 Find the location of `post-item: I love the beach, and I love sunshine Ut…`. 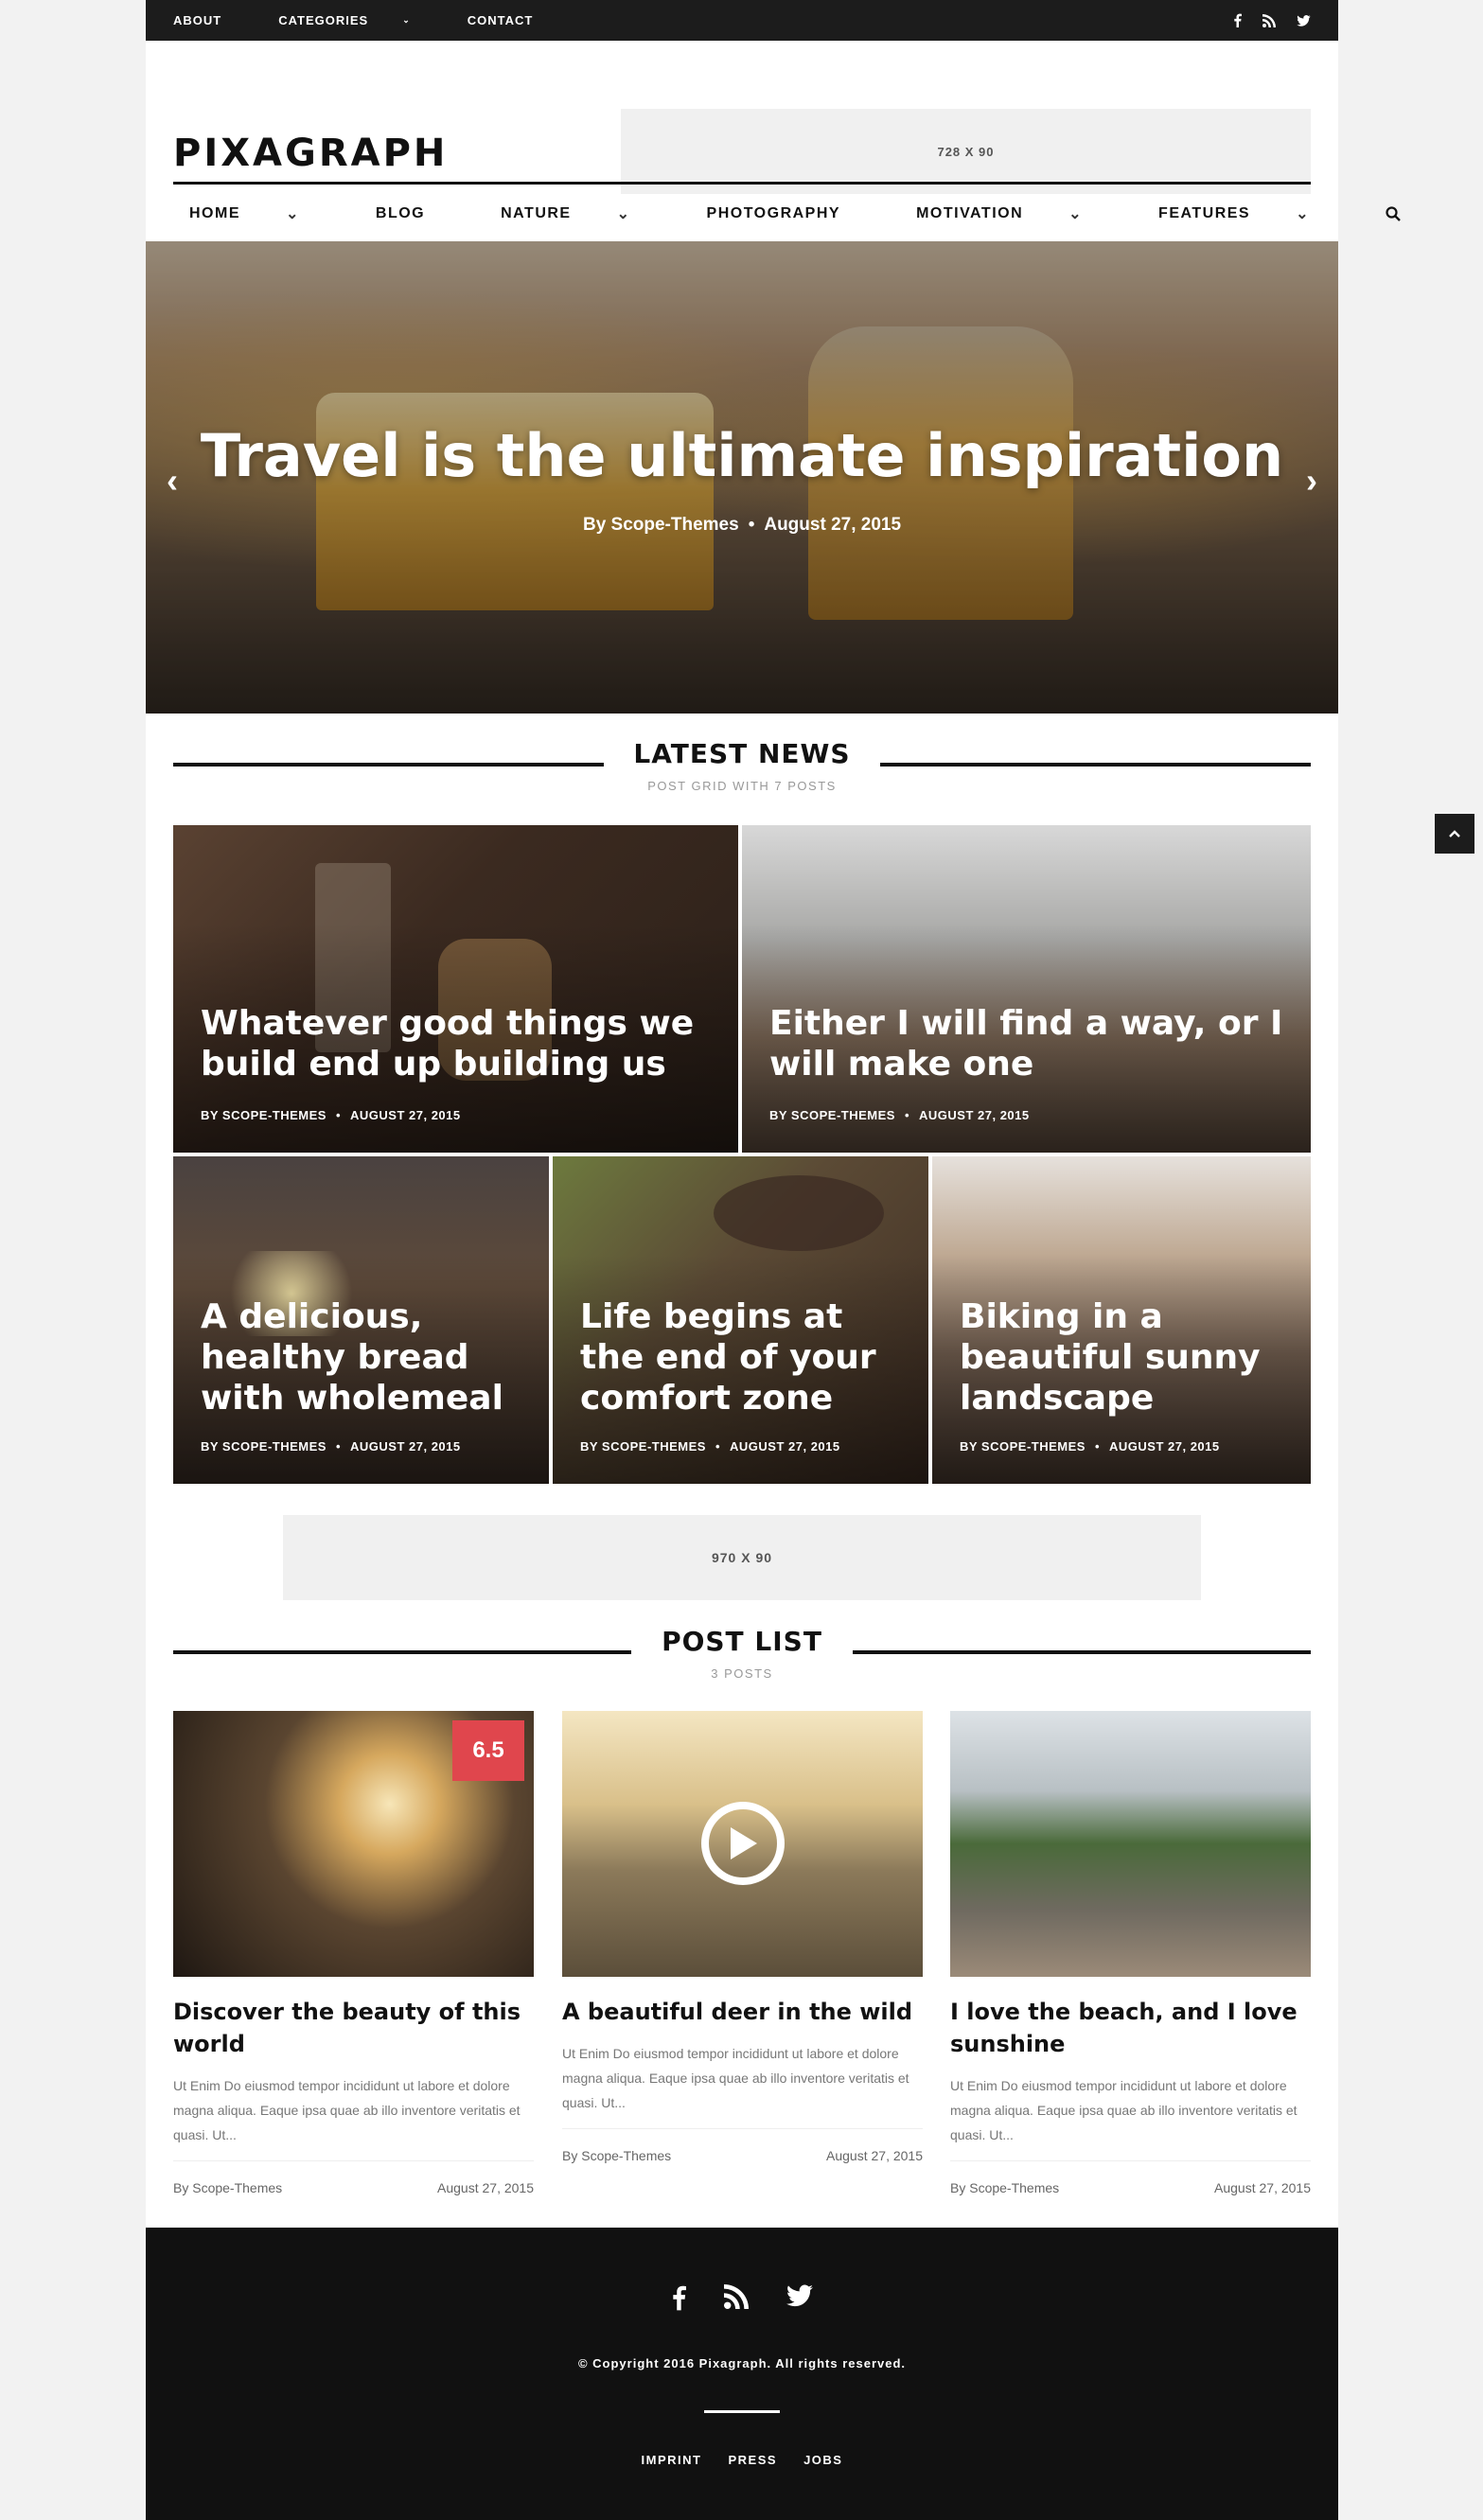

post-item: I love the beach, and I love sunshine Ut… is located at coordinates (1130, 1953).